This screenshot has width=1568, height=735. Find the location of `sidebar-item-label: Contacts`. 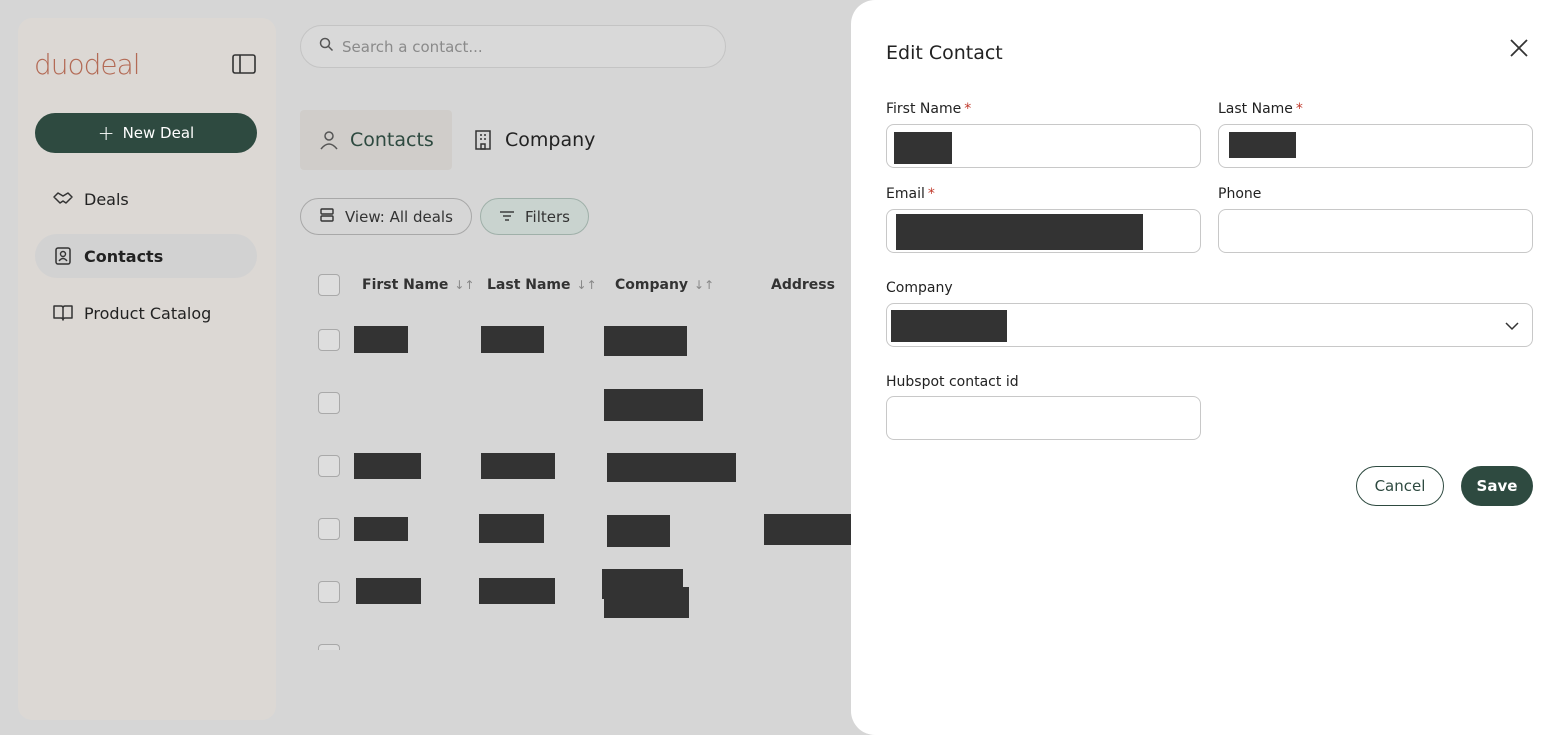

sidebar-item-label: Contacts is located at coordinates (124, 256).